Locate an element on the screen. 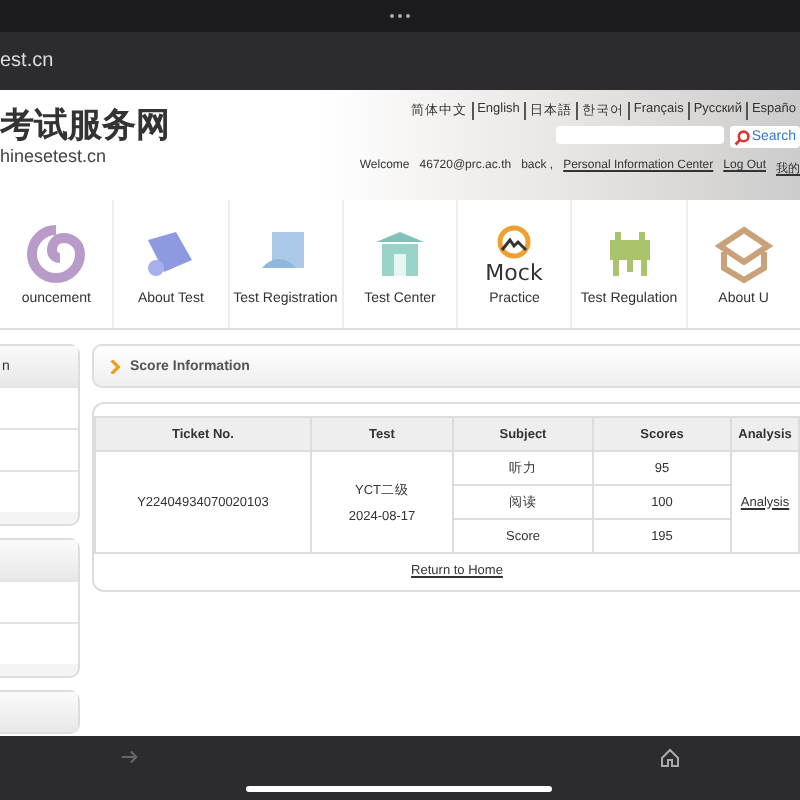 Image resolution: width=800 pixels, height=800 pixels. panel-header is located at coordinates (39, 560).